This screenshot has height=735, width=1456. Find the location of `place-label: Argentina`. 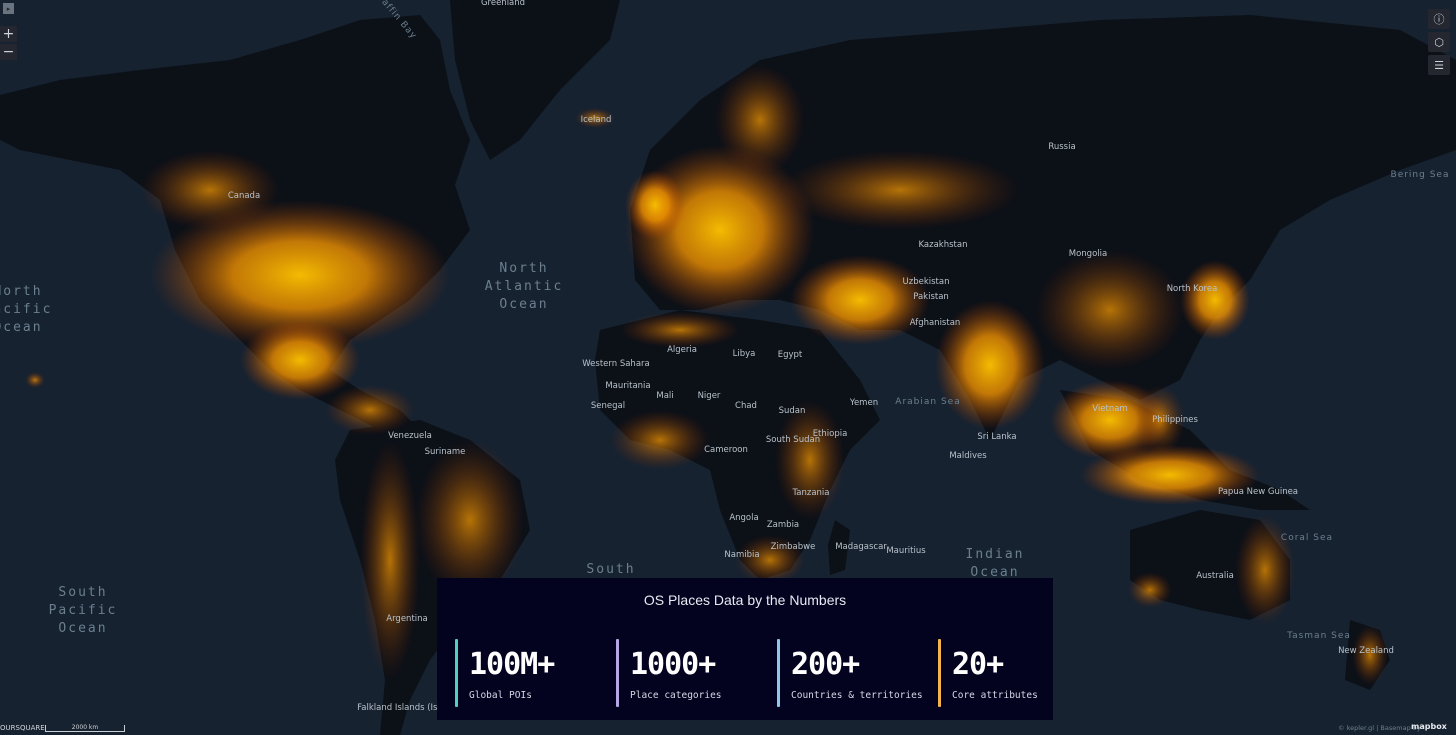

place-label: Argentina is located at coordinates (406, 619).